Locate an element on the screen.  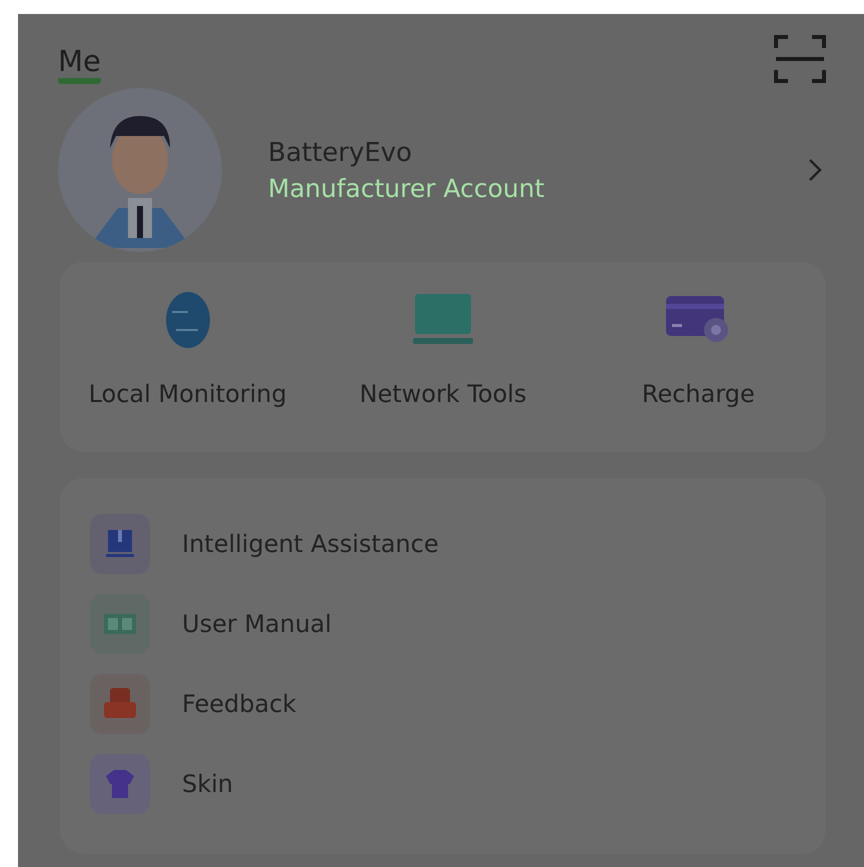
menu-item: Feedback is located at coordinates (239, 704).